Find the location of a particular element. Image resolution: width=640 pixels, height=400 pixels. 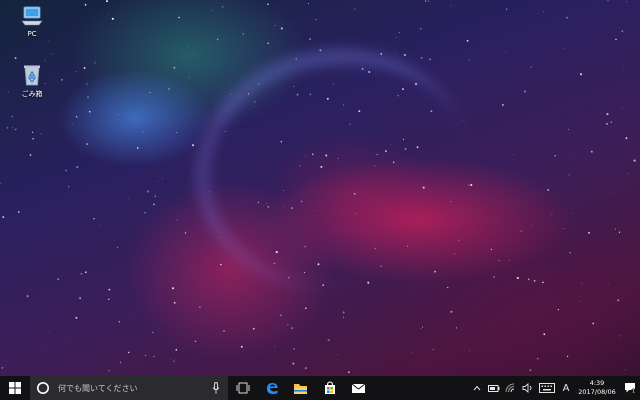

recycle-bin-icon is located at coordinates (32, 75).